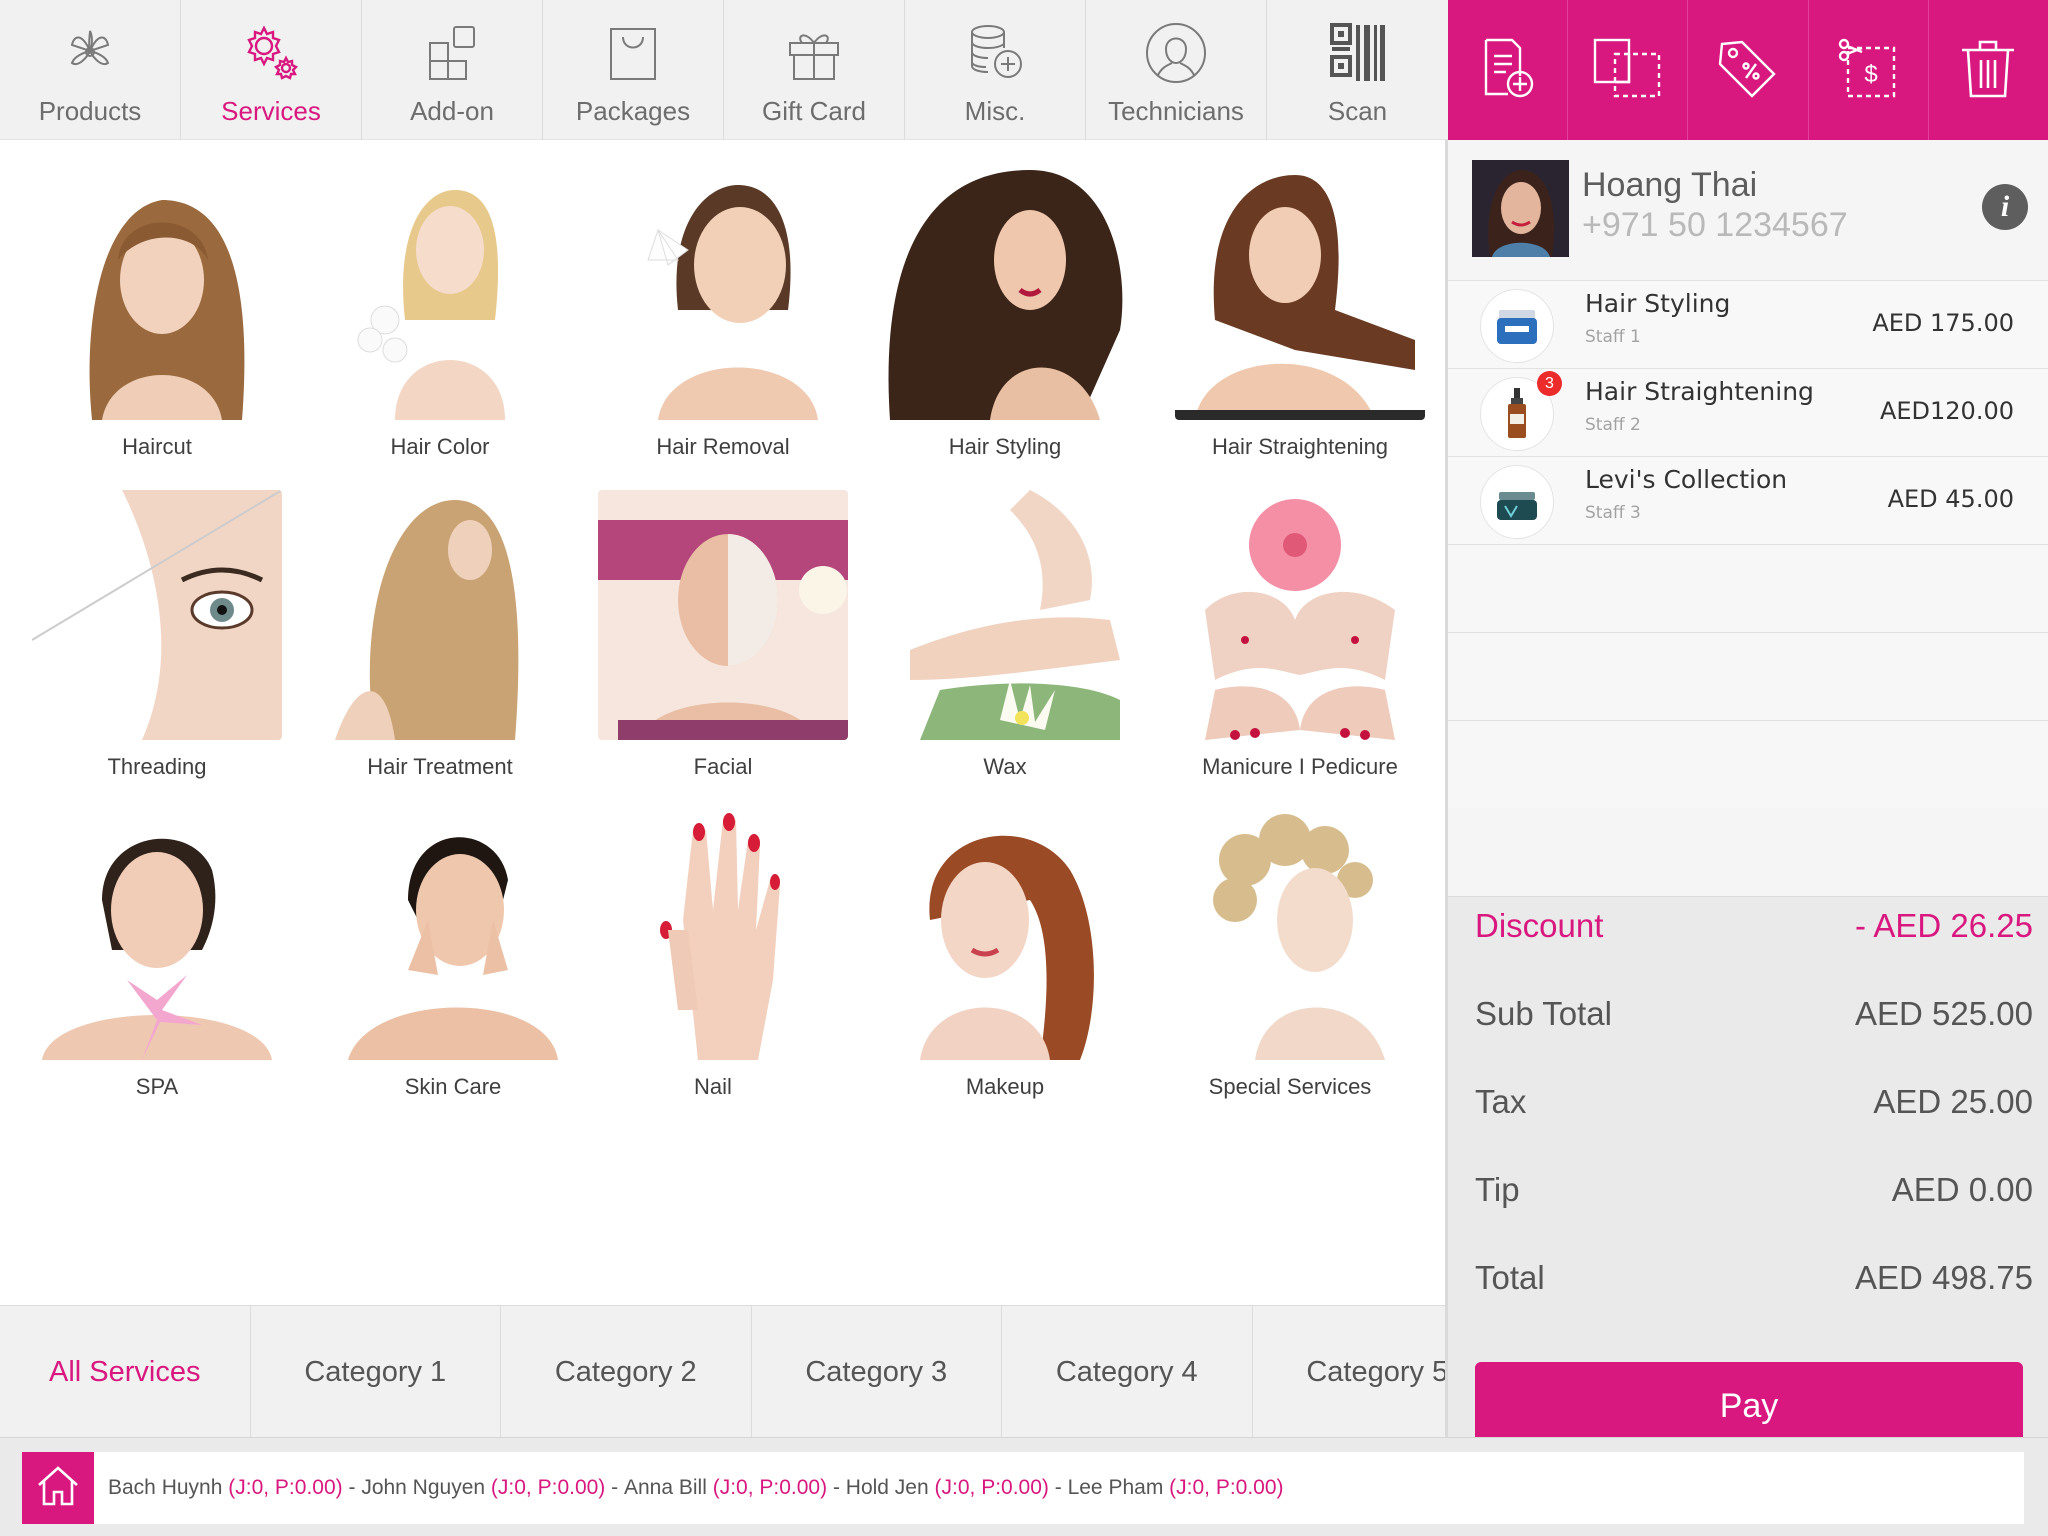 The image size is (2048, 1536). I want to click on service-label: Hair Treatment, so click(440, 766).